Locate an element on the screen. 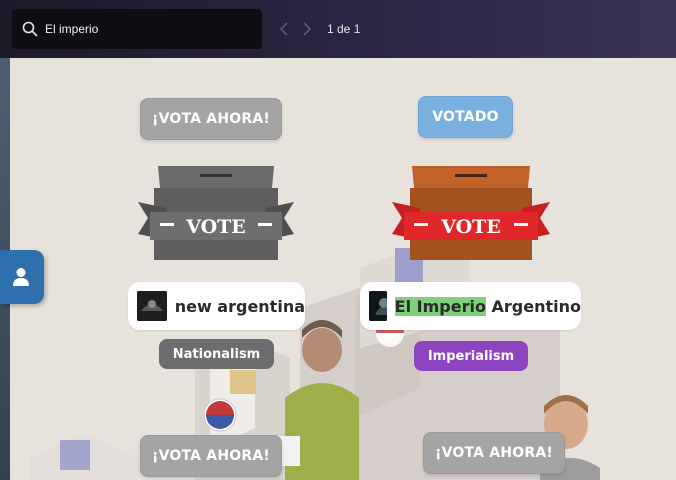  candidate-name-rest: Argentino is located at coordinates (533, 306).